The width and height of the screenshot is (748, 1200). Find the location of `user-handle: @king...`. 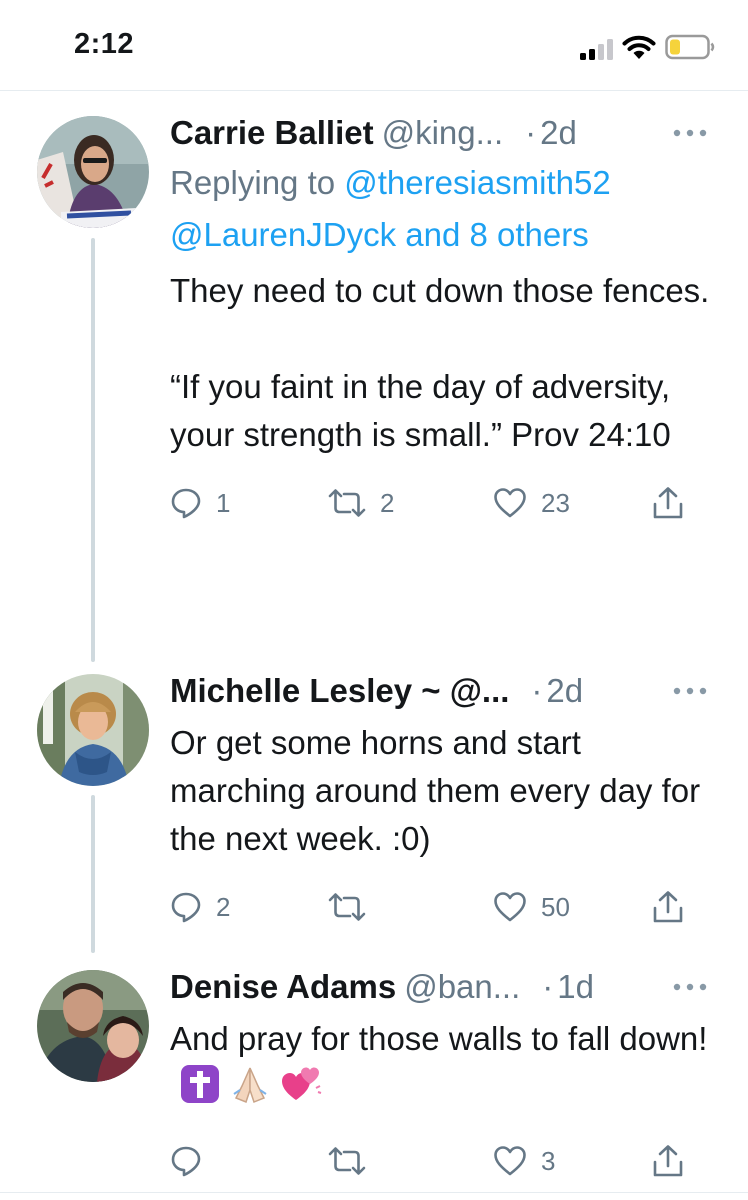

user-handle: @king... is located at coordinates (443, 132).